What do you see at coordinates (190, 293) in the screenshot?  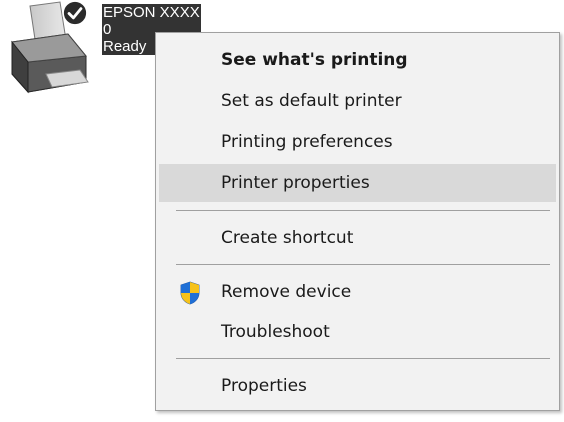 I see `uac-shield-icon` at bounding box center [190, 293].